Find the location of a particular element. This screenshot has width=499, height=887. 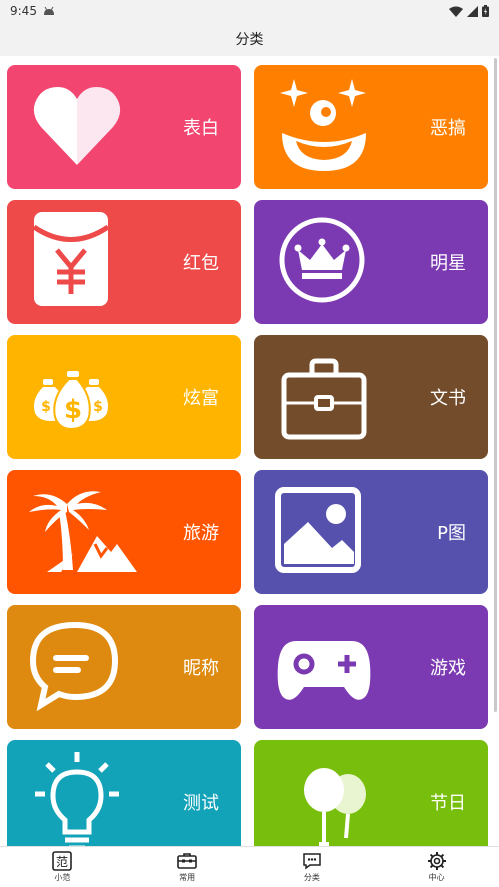

tile-label: 文书 is located at coordinates (448, 398).